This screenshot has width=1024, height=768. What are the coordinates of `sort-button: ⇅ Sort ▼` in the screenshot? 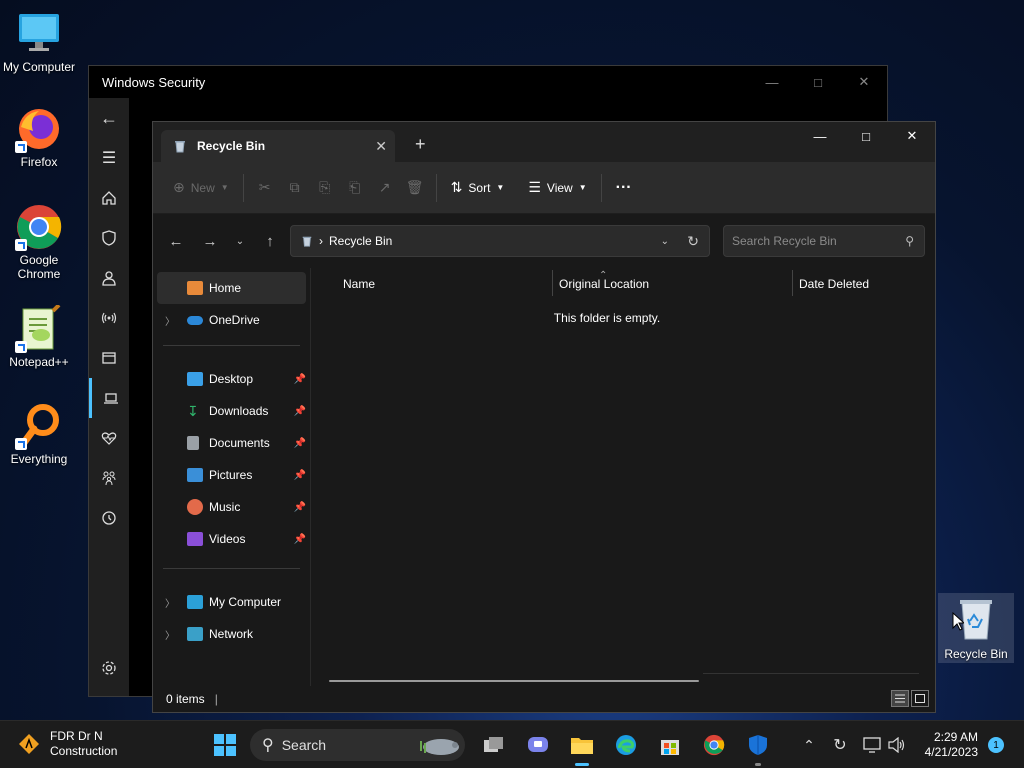 It's located at (478, 188).